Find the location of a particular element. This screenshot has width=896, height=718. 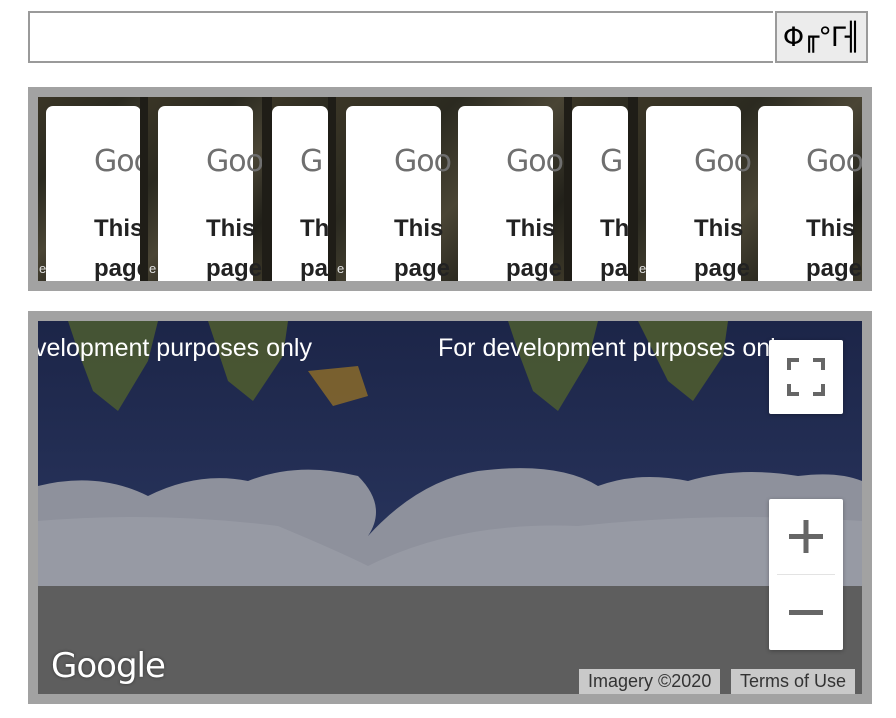

thumbnail-tile: e Goo This page is located at coordinates (205, 189).